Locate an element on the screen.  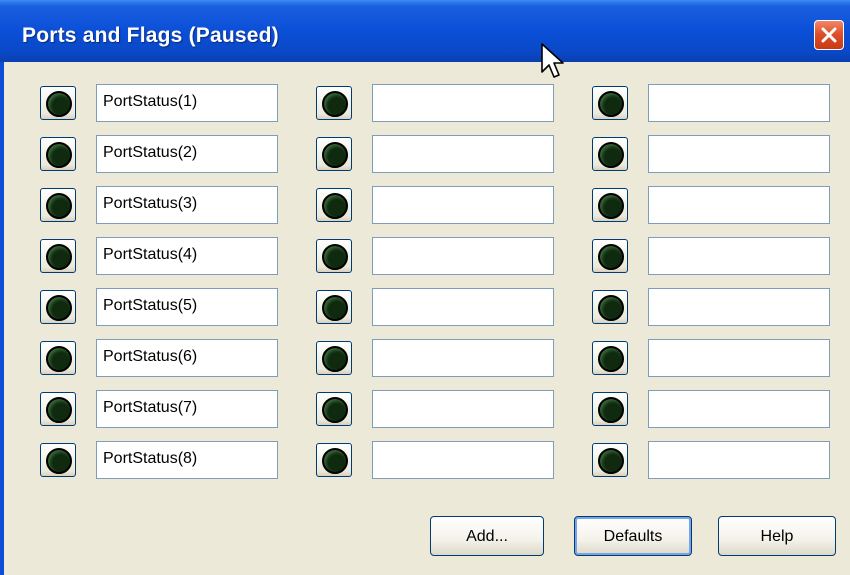
close-icon is located at coordinates (829, 35).